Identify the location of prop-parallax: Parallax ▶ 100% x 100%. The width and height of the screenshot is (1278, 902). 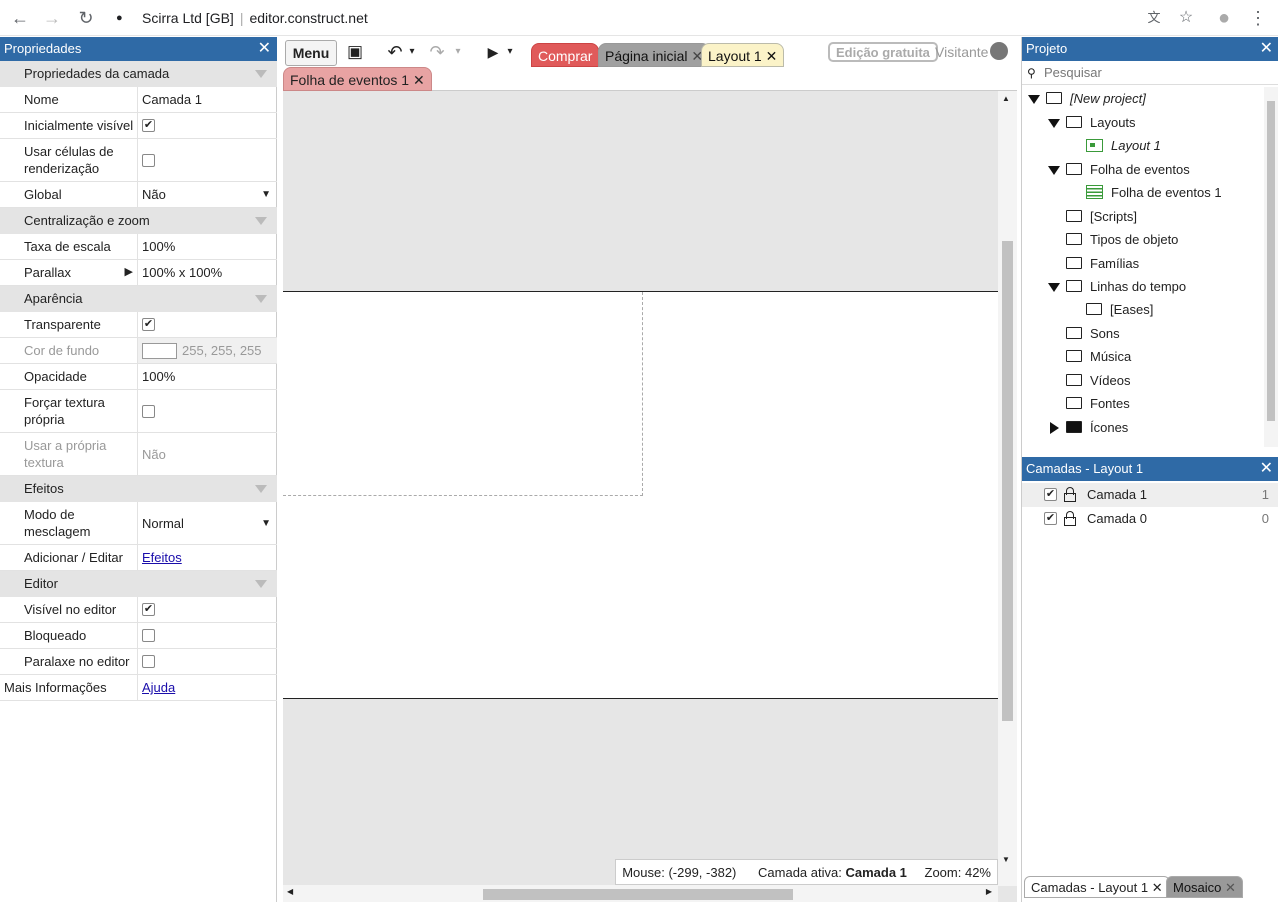
(138, 273).